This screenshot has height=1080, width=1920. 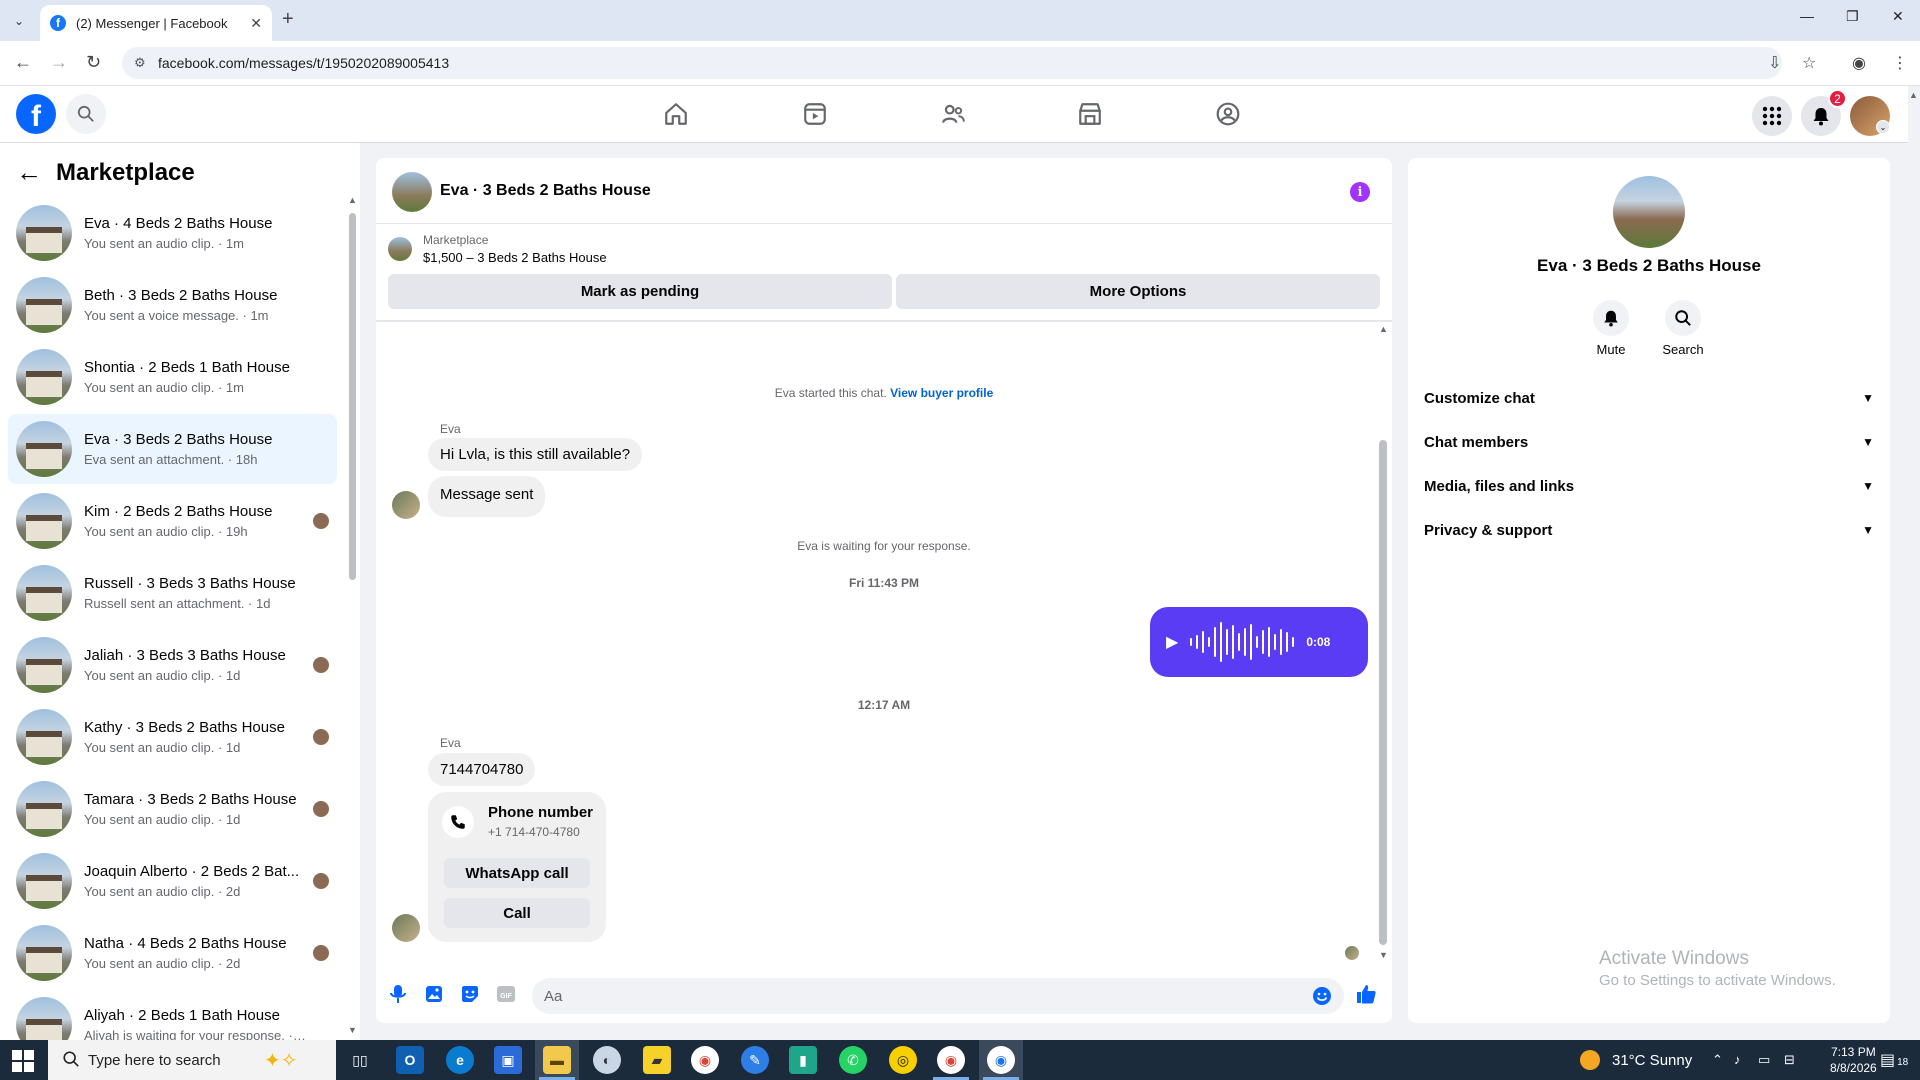 What do you see at coordinates (398, 994) in the screenshot?
I see `microphone-icon` at bounding box center [398, 994].